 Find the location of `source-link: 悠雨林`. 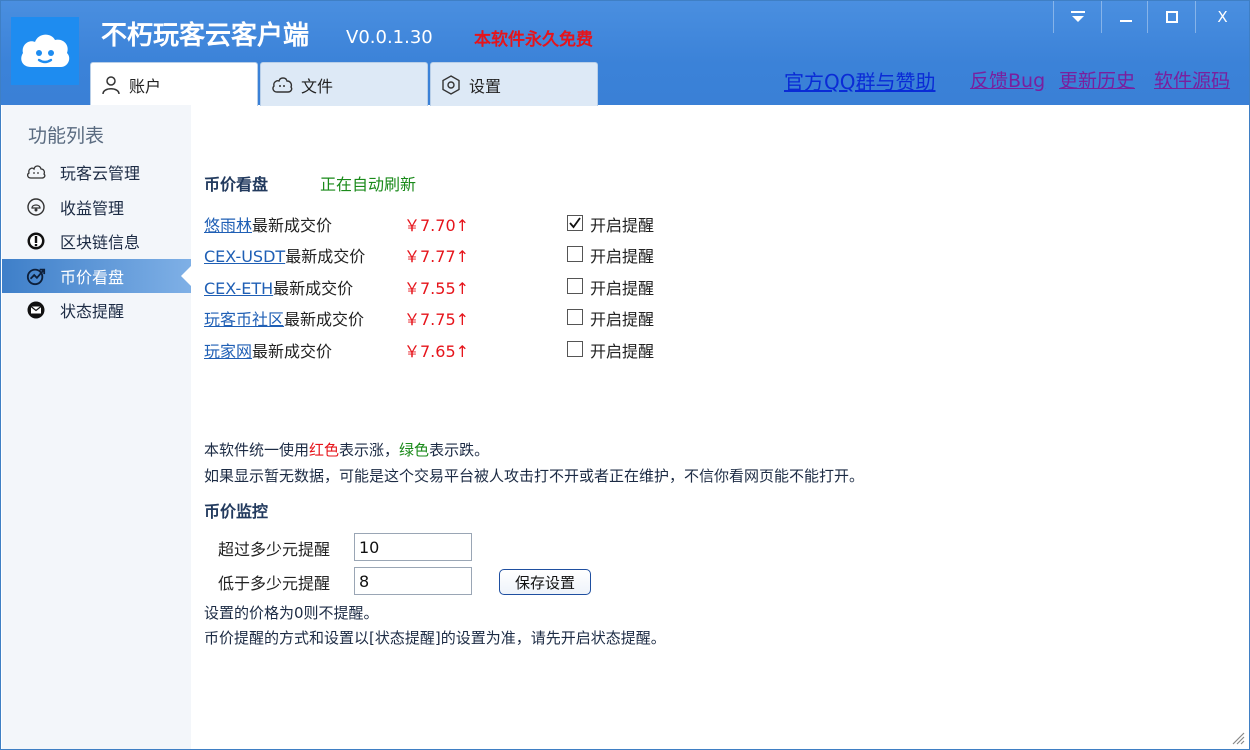

source-link: 悠雨林 is located at coordinates (228, 225).